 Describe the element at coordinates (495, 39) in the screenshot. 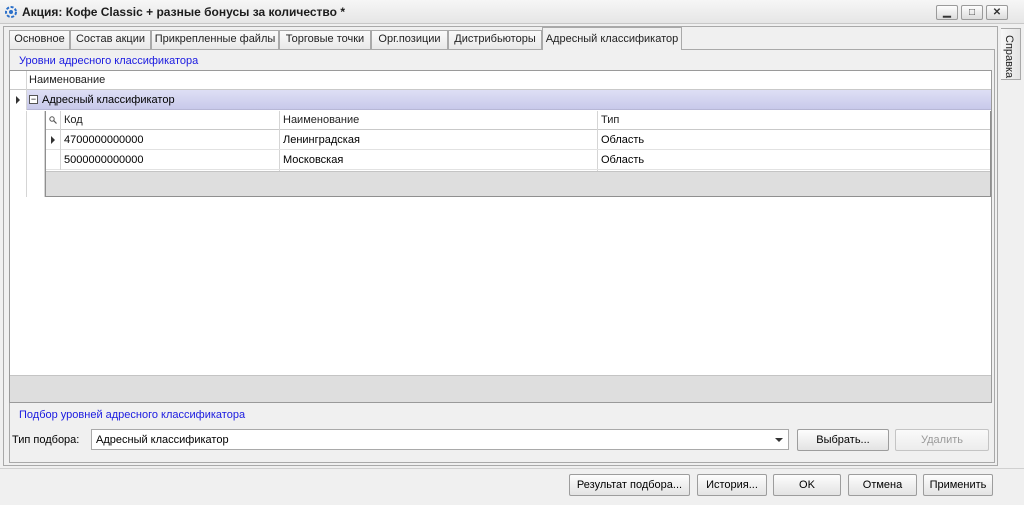

I see `tab-distributors: Дистрибьюторы` at that location.